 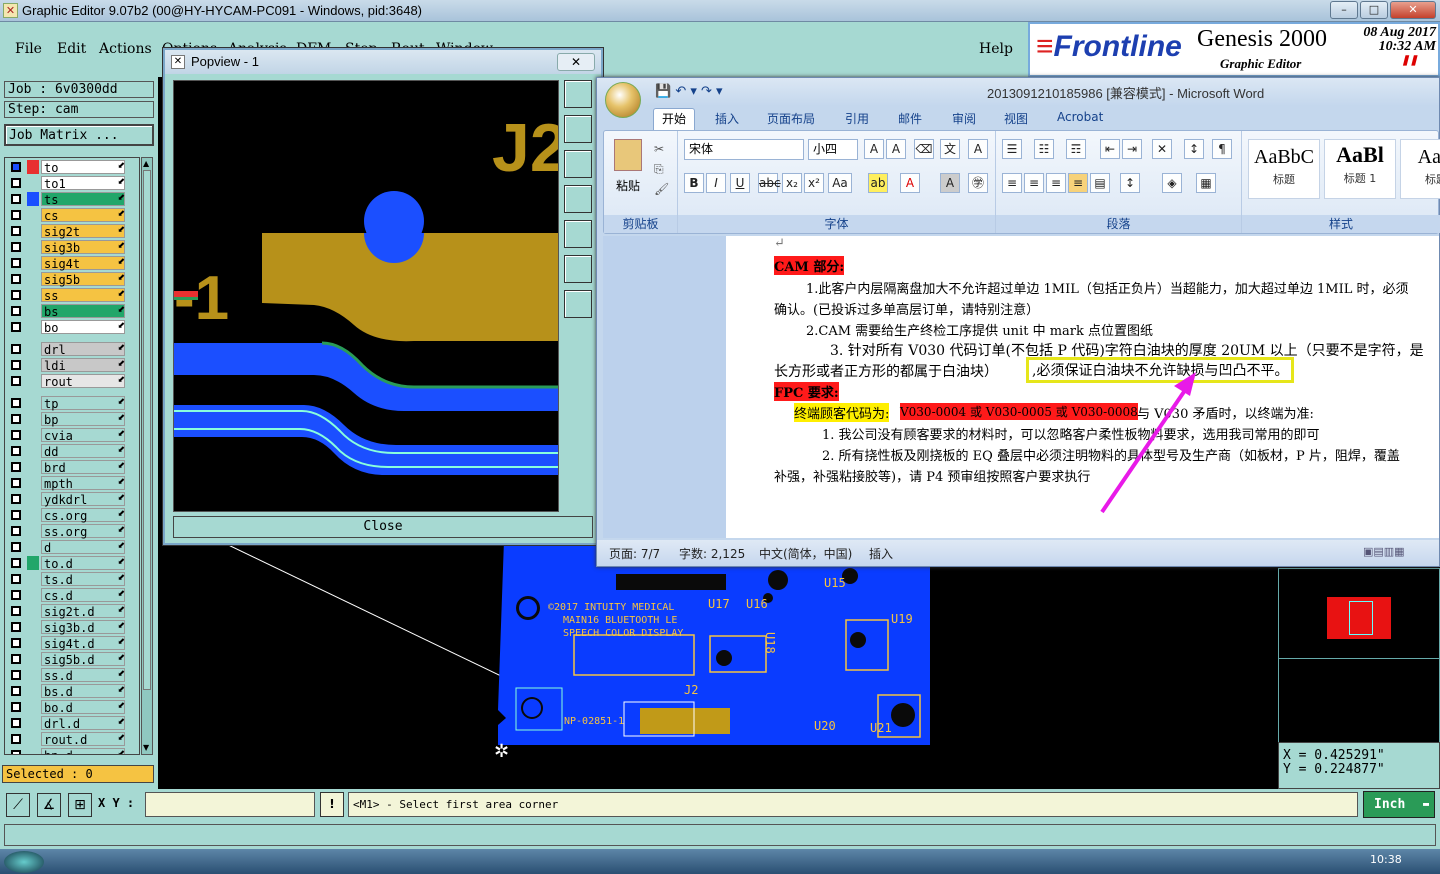 I want to click on layer-name: ldi, so click(x=83, y=365).